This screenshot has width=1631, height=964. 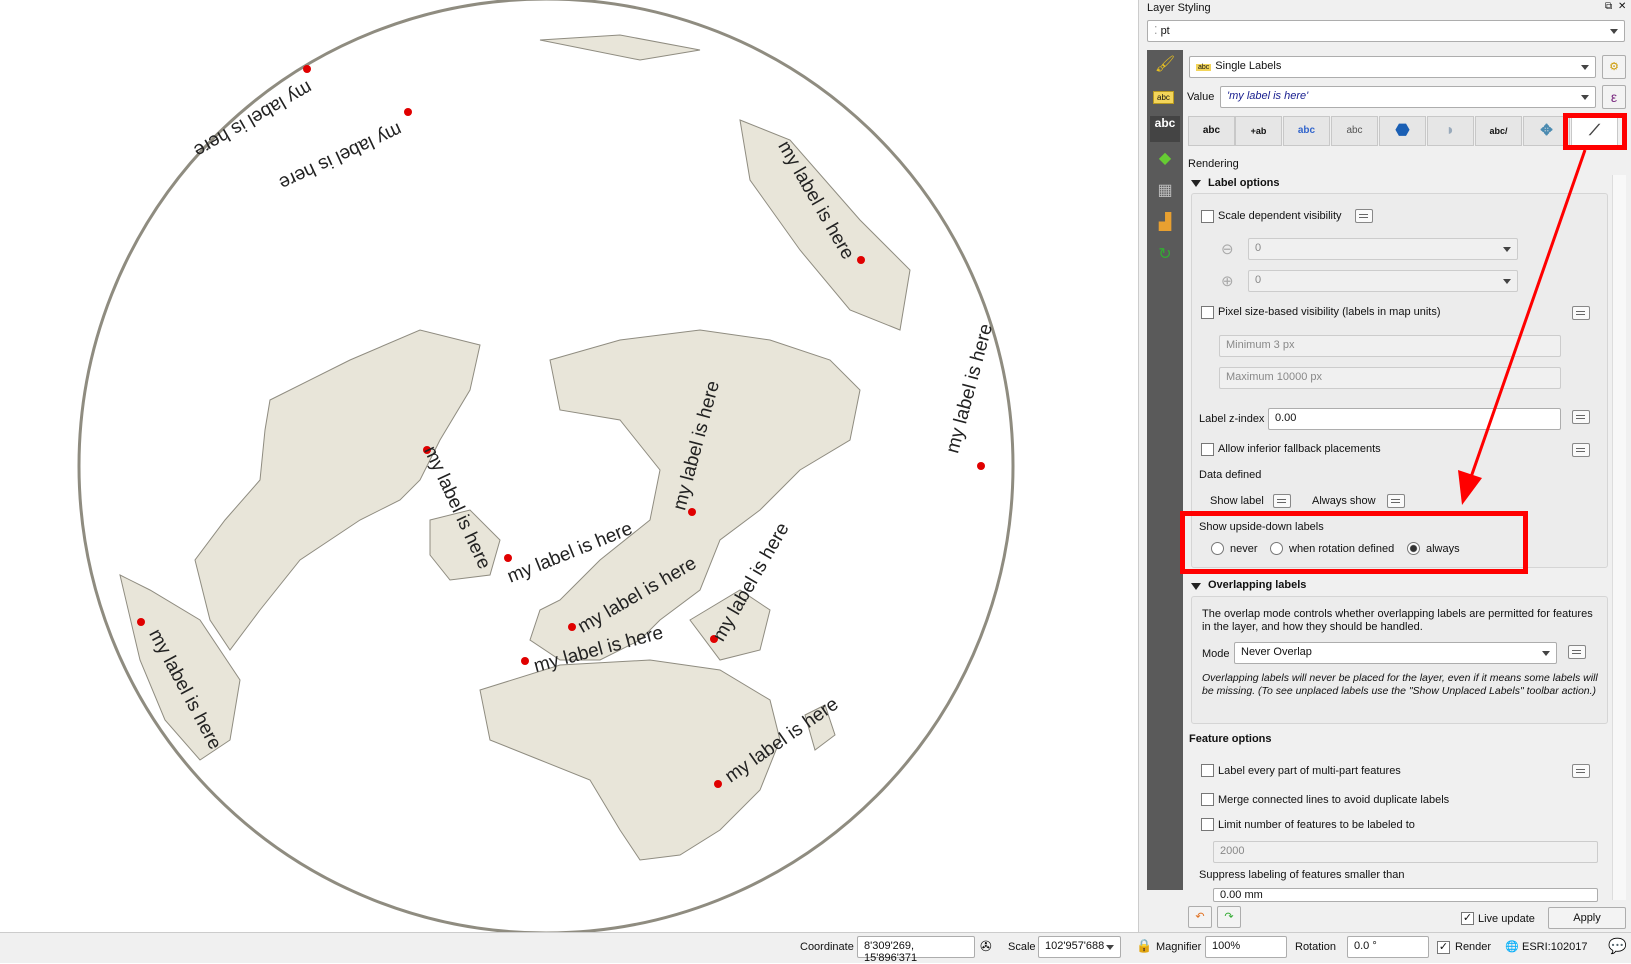 I want to click on float-icon: ⧉, so click(x=1608, y=6).